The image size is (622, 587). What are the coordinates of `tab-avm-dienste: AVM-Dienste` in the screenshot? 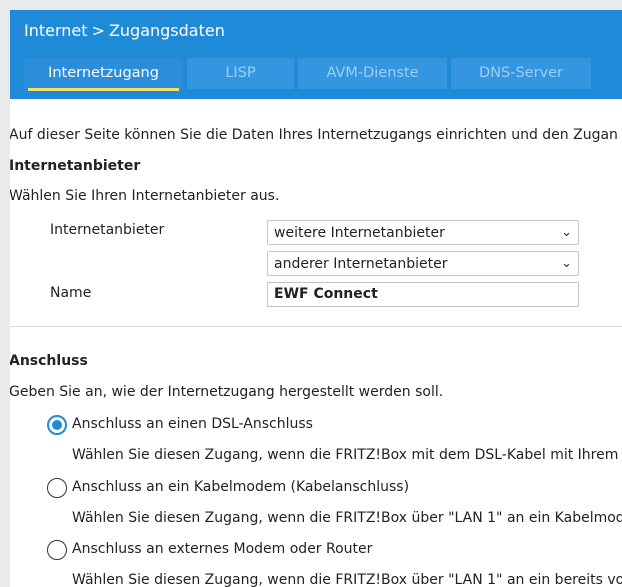 It's located at (372, 73).